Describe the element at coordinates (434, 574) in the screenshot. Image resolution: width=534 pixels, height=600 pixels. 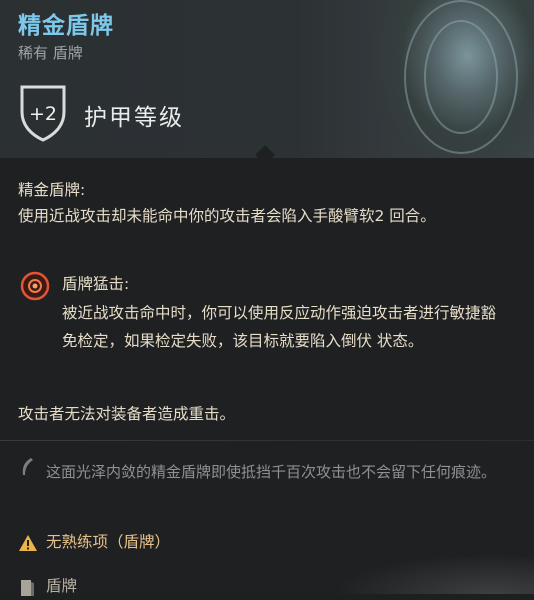
I see `bottom-glow` at that location.